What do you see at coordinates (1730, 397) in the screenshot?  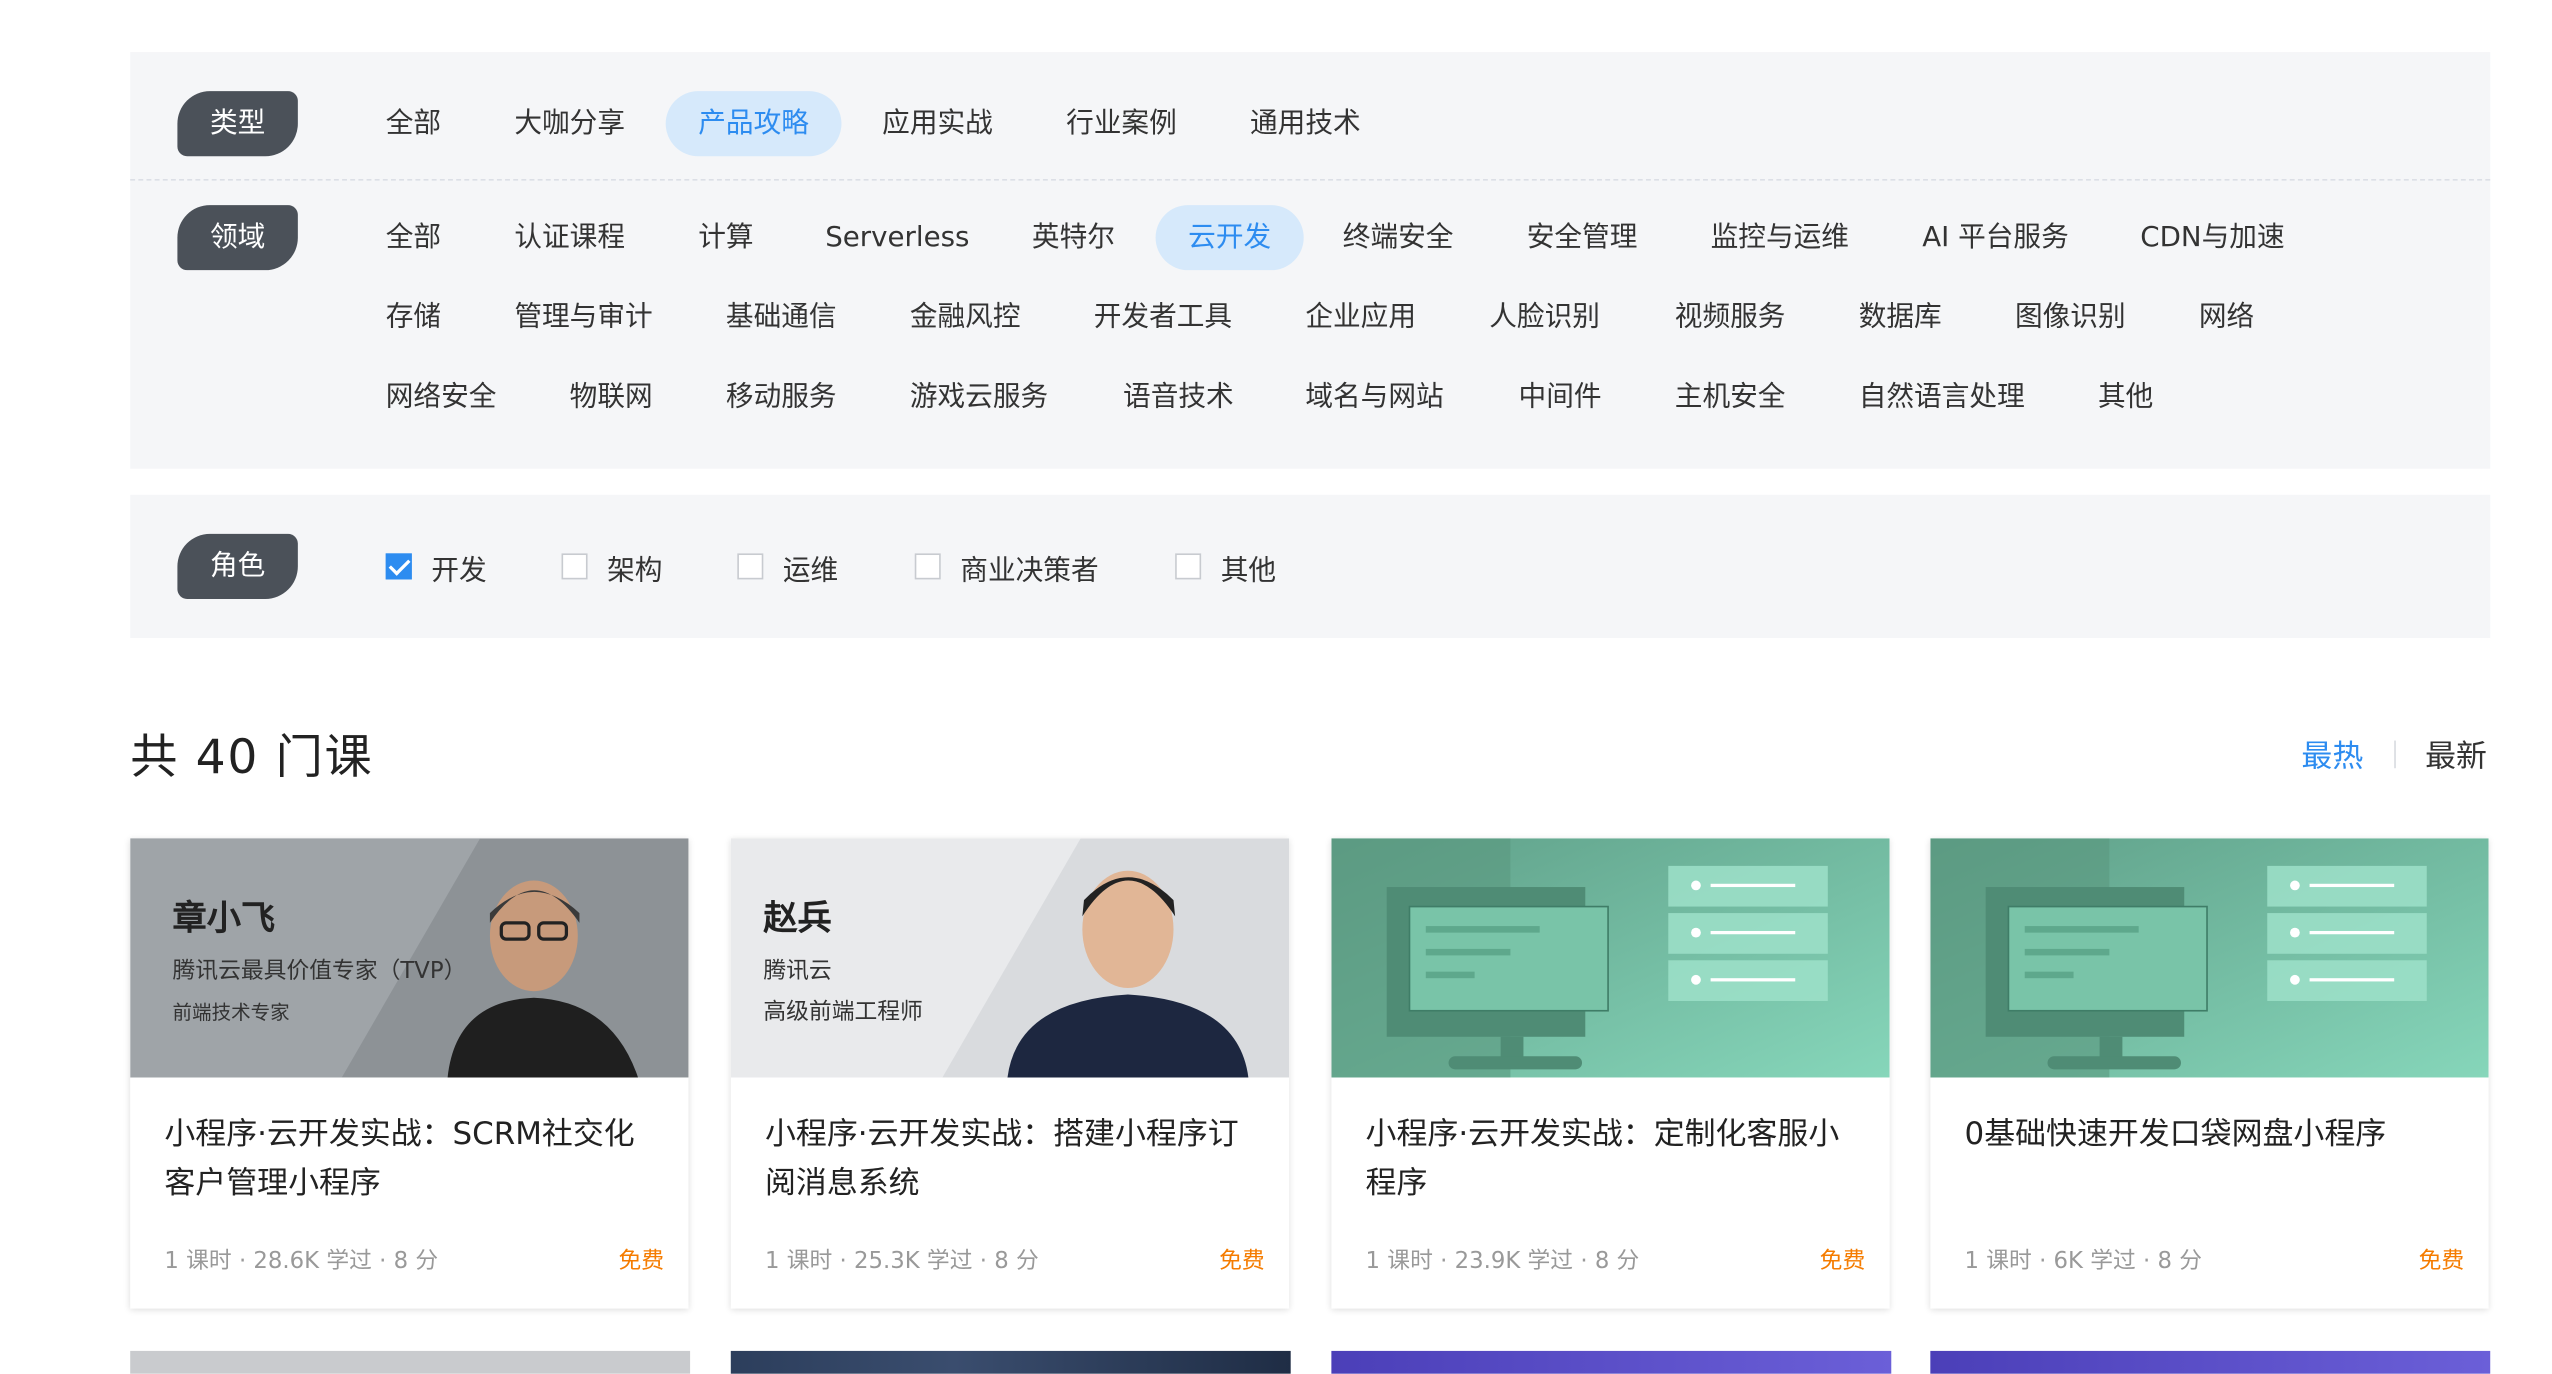 I see `domain-option: 主机安全` at bounding box center [1730, 397].